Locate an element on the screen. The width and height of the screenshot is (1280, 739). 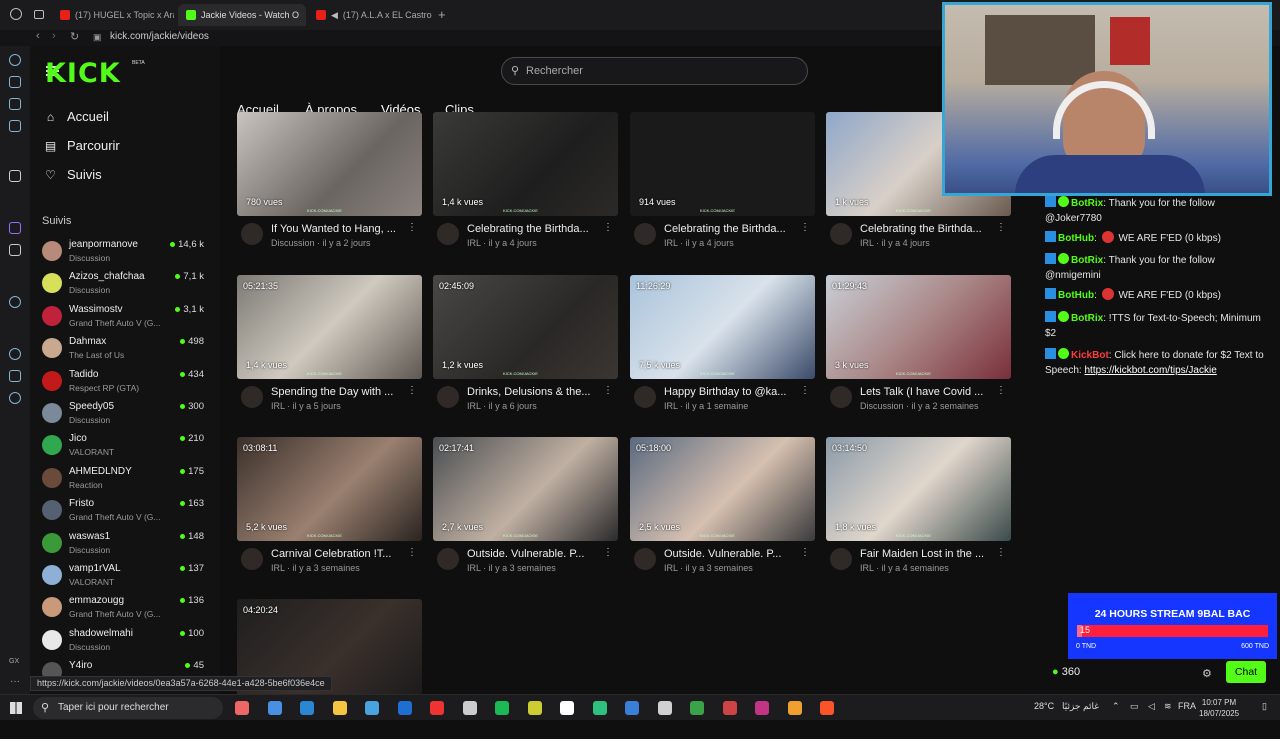
chat-username: BotHub is located at coordinates (1076, 295).